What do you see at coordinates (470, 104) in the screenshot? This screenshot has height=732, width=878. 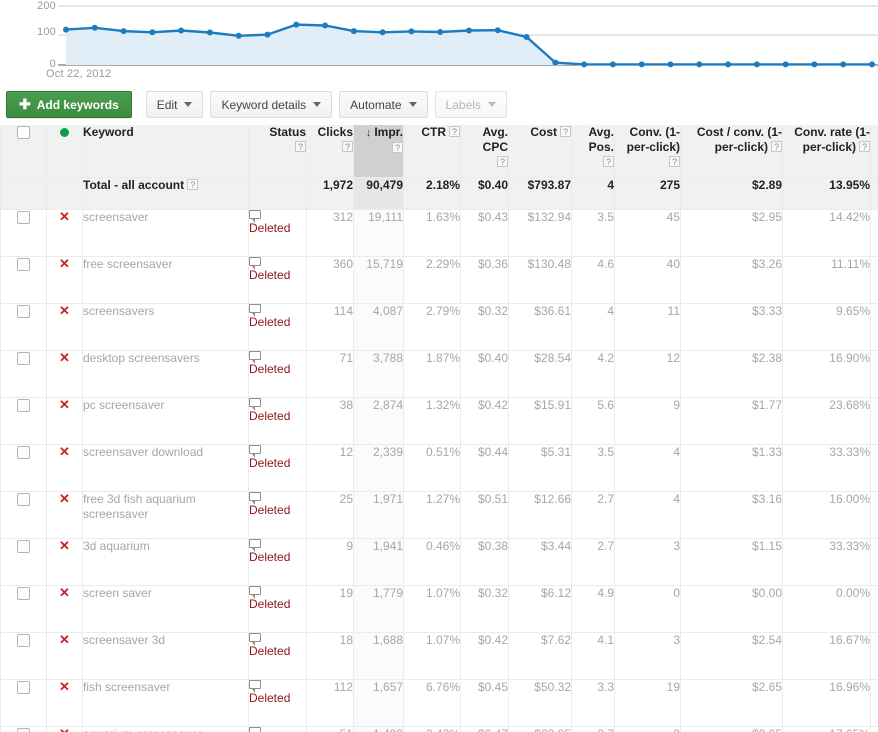 I see `labels-dropdown-button: Labels` at bounding box center [470, 104].